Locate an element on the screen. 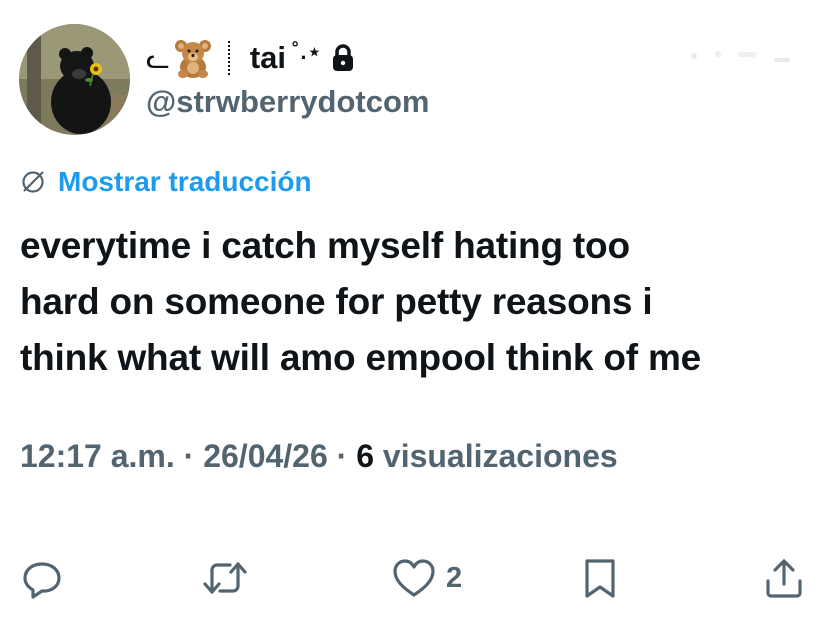  name-separator is located at coordinates (228, 58).